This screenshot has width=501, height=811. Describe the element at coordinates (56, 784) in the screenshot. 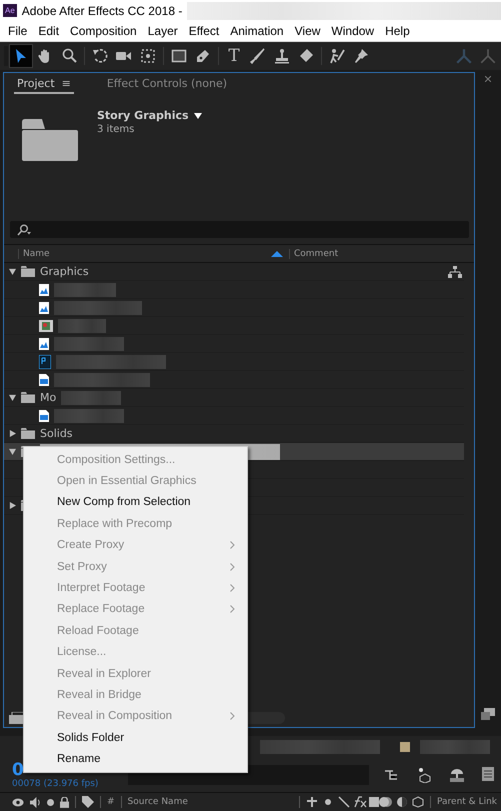

I see `frame-count: 00078 (23.976 fps)` at that location.